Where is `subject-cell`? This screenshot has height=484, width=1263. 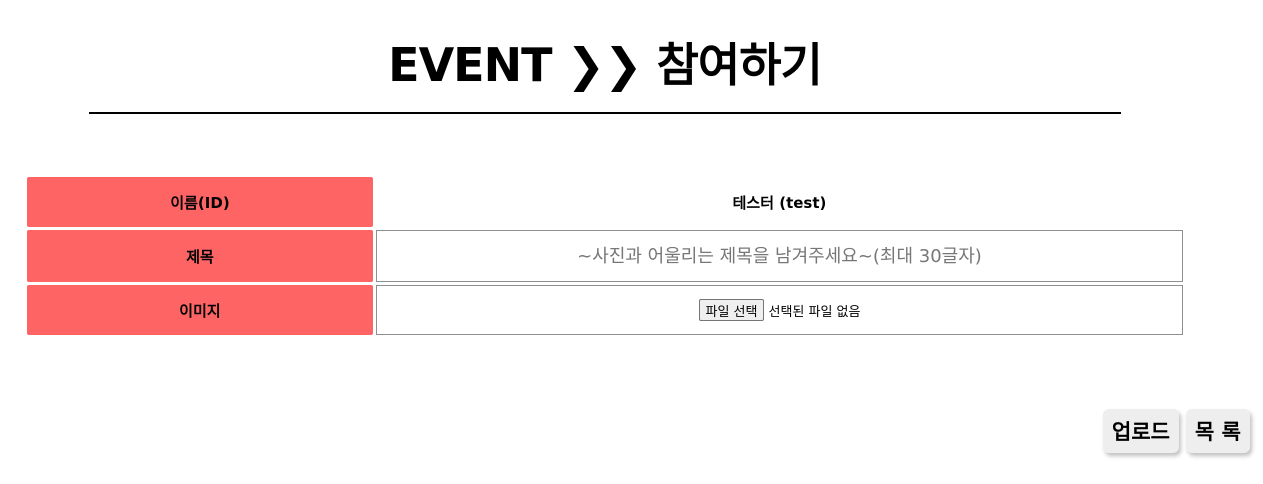
subject-cell is located at coordinates (779, 256).